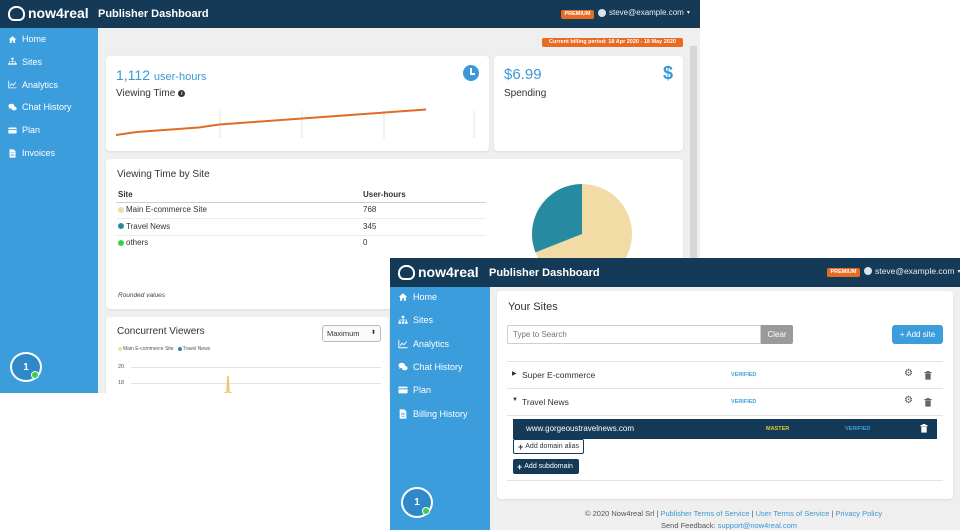 This screenshot has height=530, width=960. What do you see at coordinates (917, 334) in the screenshot?
I see `add-site-button: + Add site` at bounding box center [917, 334].